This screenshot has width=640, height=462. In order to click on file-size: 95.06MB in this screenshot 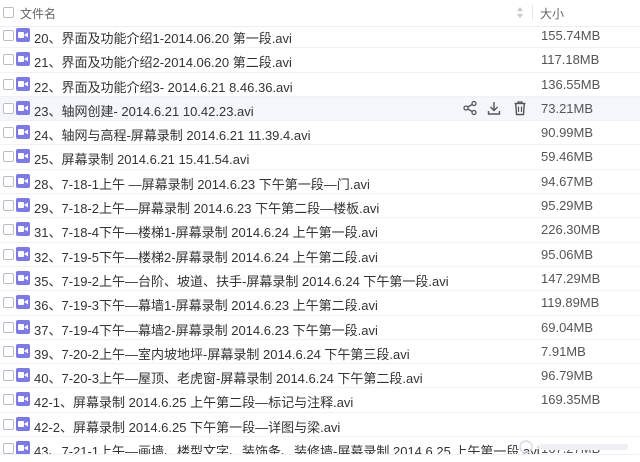, I will do `click(567, 254)`.